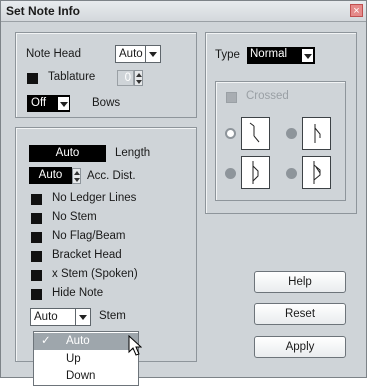 Image resolution: width=367 pixels, height=387 pixels. I want to click on check-icon: ✓, so click(46, 341).